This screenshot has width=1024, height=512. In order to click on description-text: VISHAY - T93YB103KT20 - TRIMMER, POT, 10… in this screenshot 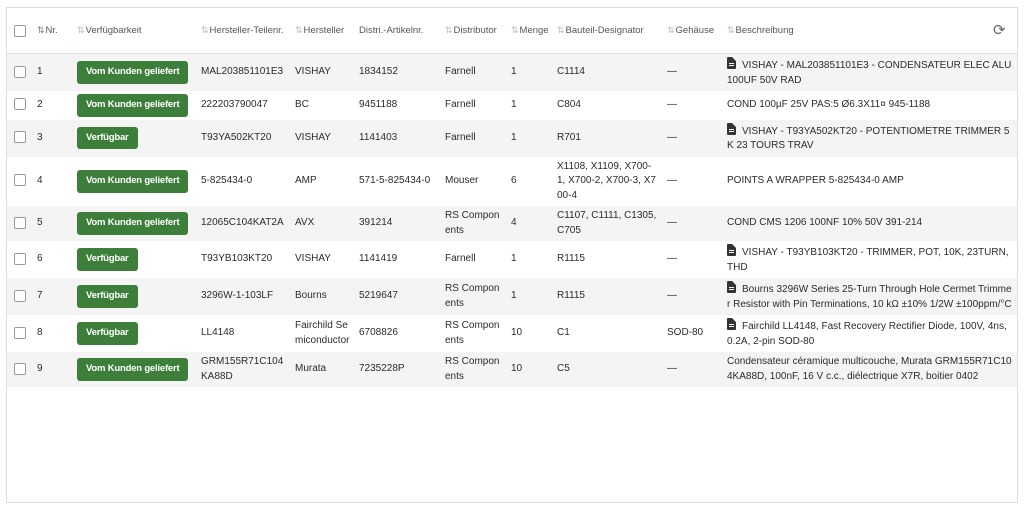, I will do `click(868, 260)`.